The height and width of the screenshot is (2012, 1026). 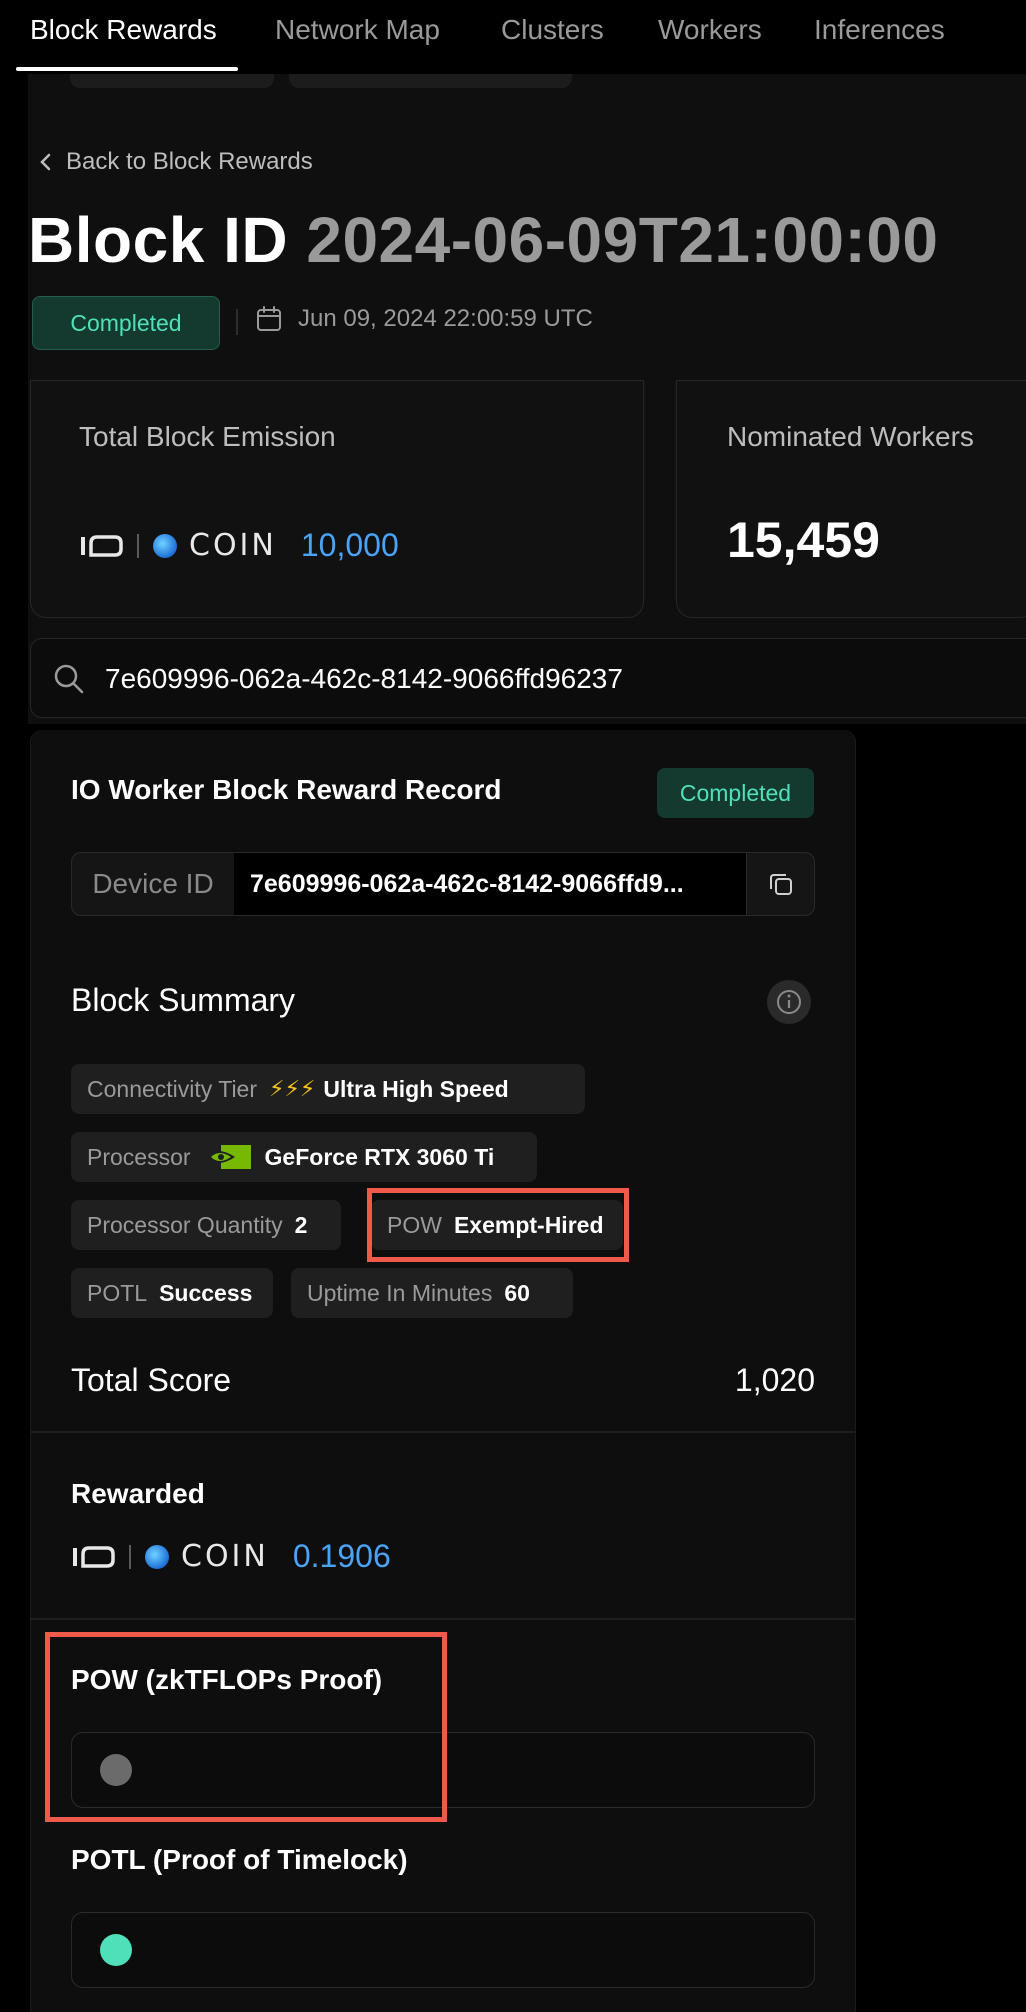 I want to click on block-timestamp: Jun 09, 2024 22:00:59 UTC, so click(x=424, y=319).